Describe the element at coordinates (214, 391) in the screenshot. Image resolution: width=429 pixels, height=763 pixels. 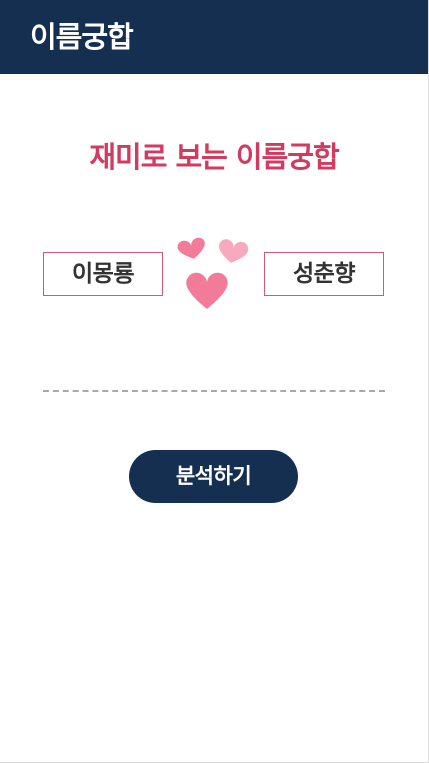
I see `dashed-divider` at that location.